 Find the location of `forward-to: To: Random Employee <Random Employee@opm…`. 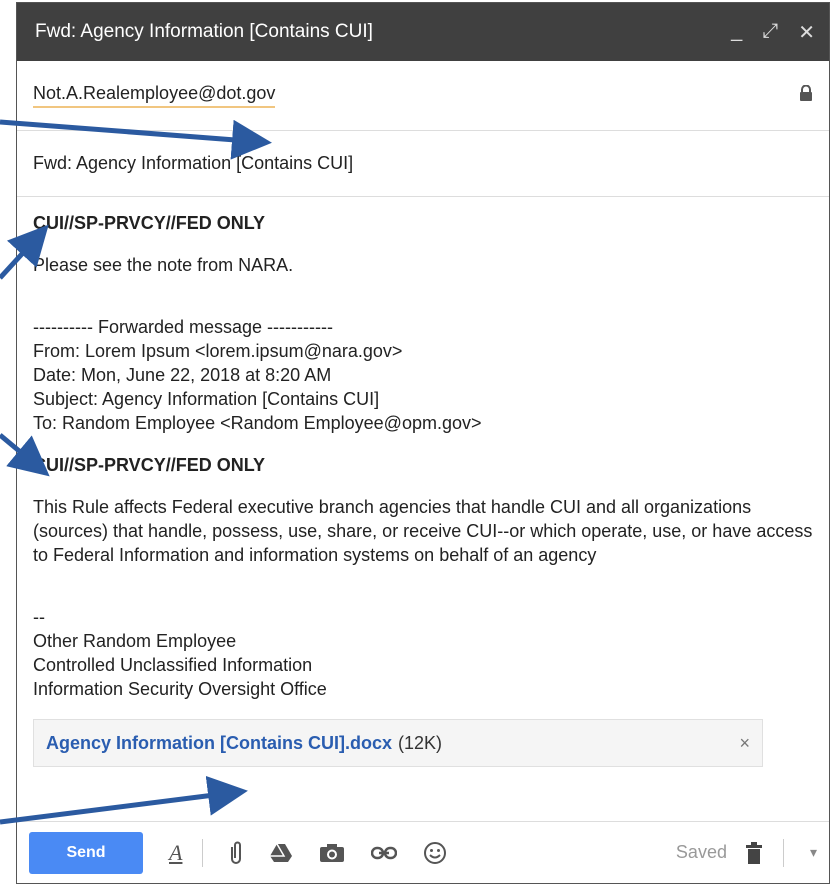

forward-to: To: Random Employee <Random Employee@opm… is located at coordinates (257, 423).